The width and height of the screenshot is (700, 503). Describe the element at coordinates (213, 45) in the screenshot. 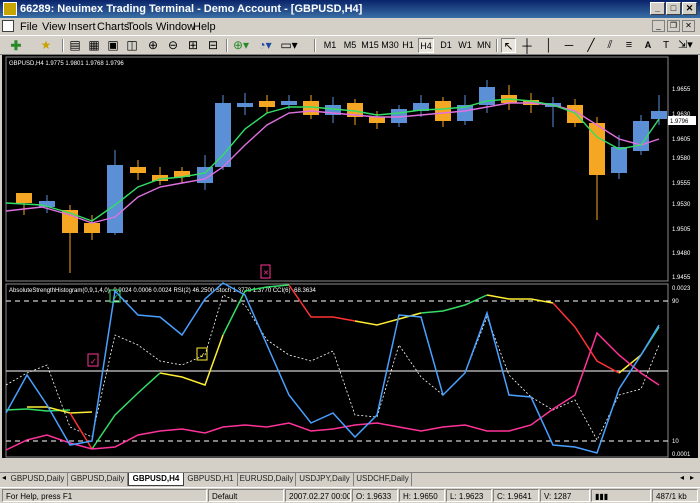

I see `grid-icon: ⊟` at that location.